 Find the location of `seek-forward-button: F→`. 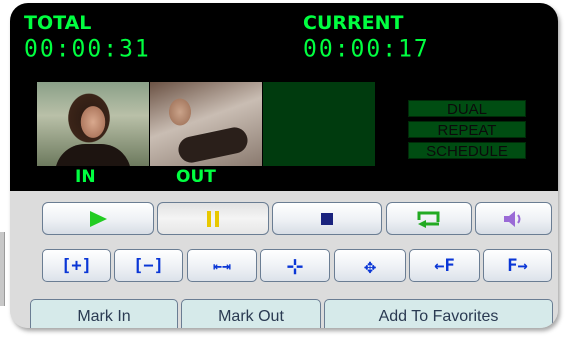

seek-forward-button: F→ is located at coordinates (517, 265).